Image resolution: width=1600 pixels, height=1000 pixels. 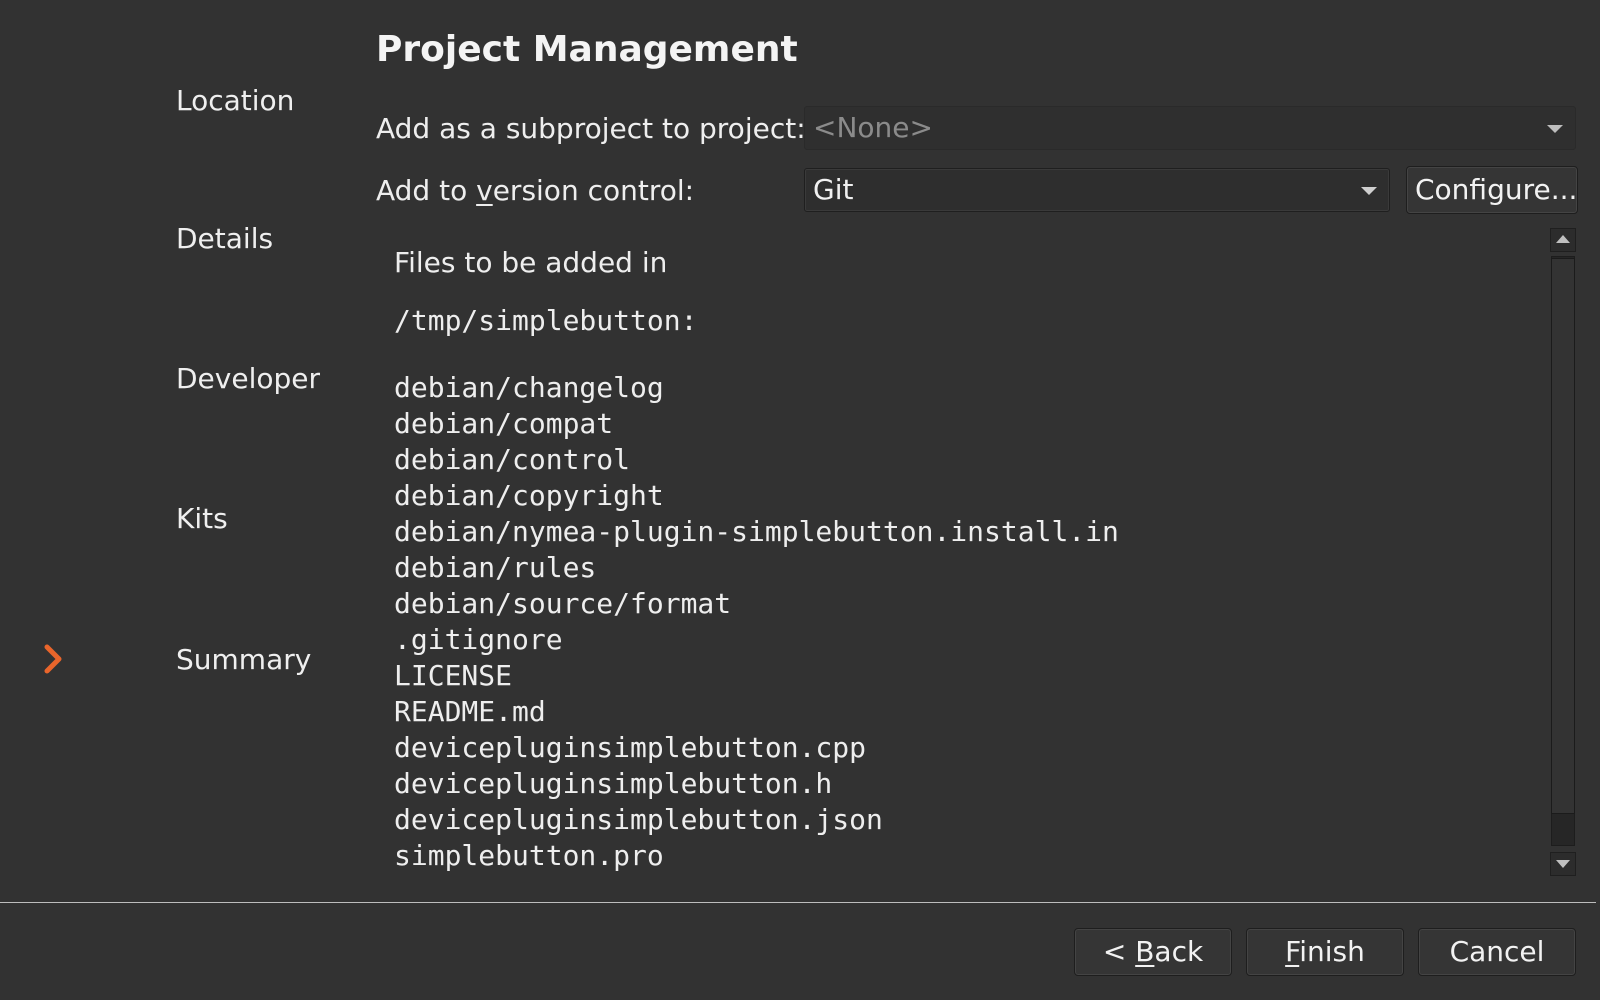 What do you see at coordinates (798, 902) in the screenshot?
I see `button-area-divider` at bounding box center [798, 902].